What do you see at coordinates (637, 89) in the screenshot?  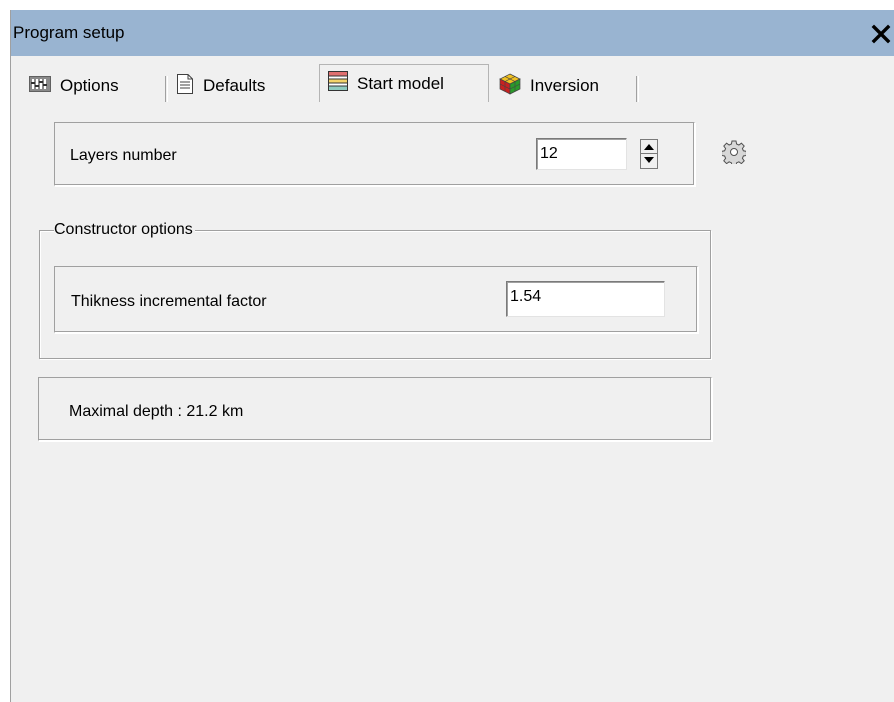 I see `tab-separator` at bounding box center [637, 89].